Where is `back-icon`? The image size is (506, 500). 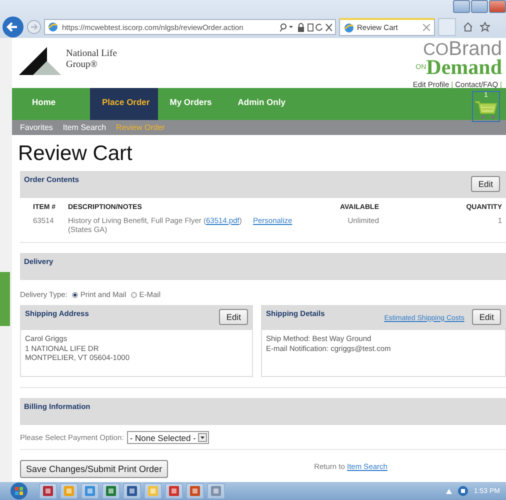 back-icon is located at coordinates (13, 27).